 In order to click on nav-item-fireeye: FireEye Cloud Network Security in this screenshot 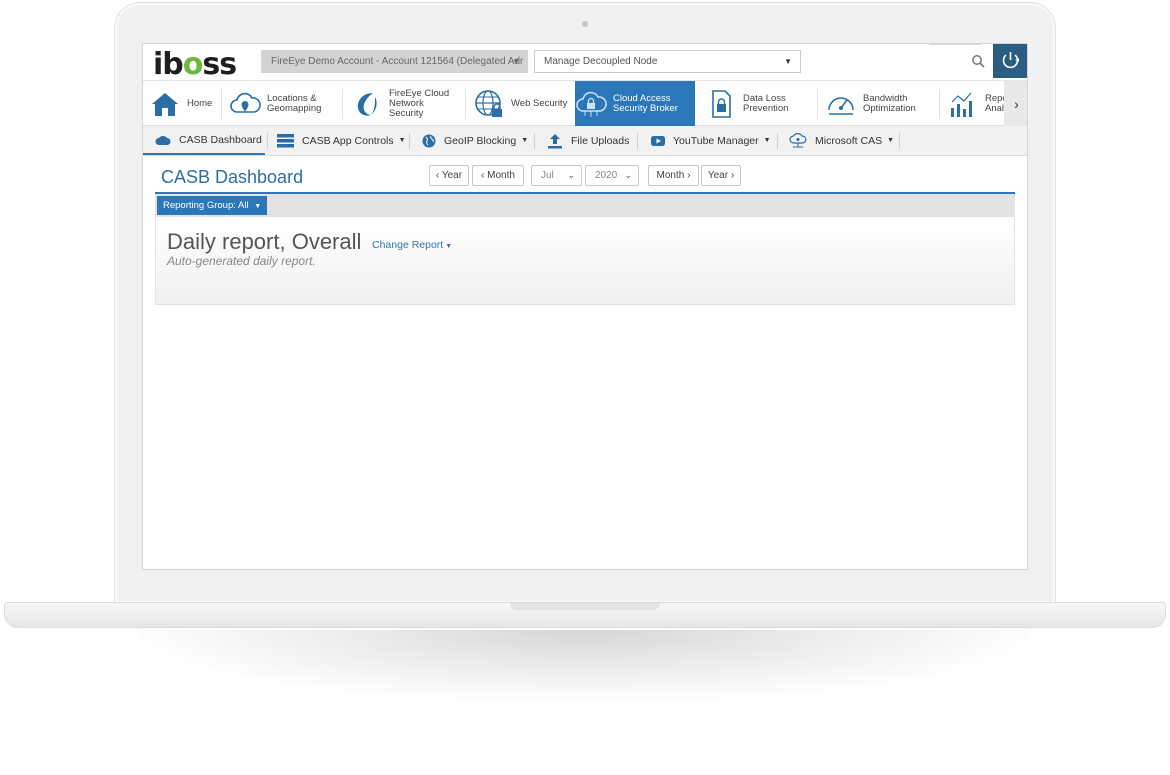, I will do `click(407, 103)`.